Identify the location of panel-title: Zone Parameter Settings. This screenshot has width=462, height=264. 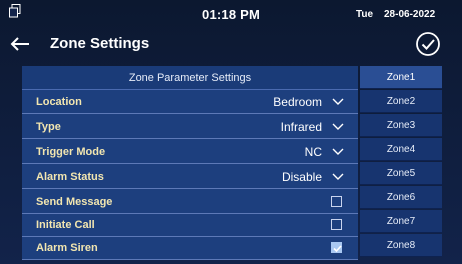
(190, 78).